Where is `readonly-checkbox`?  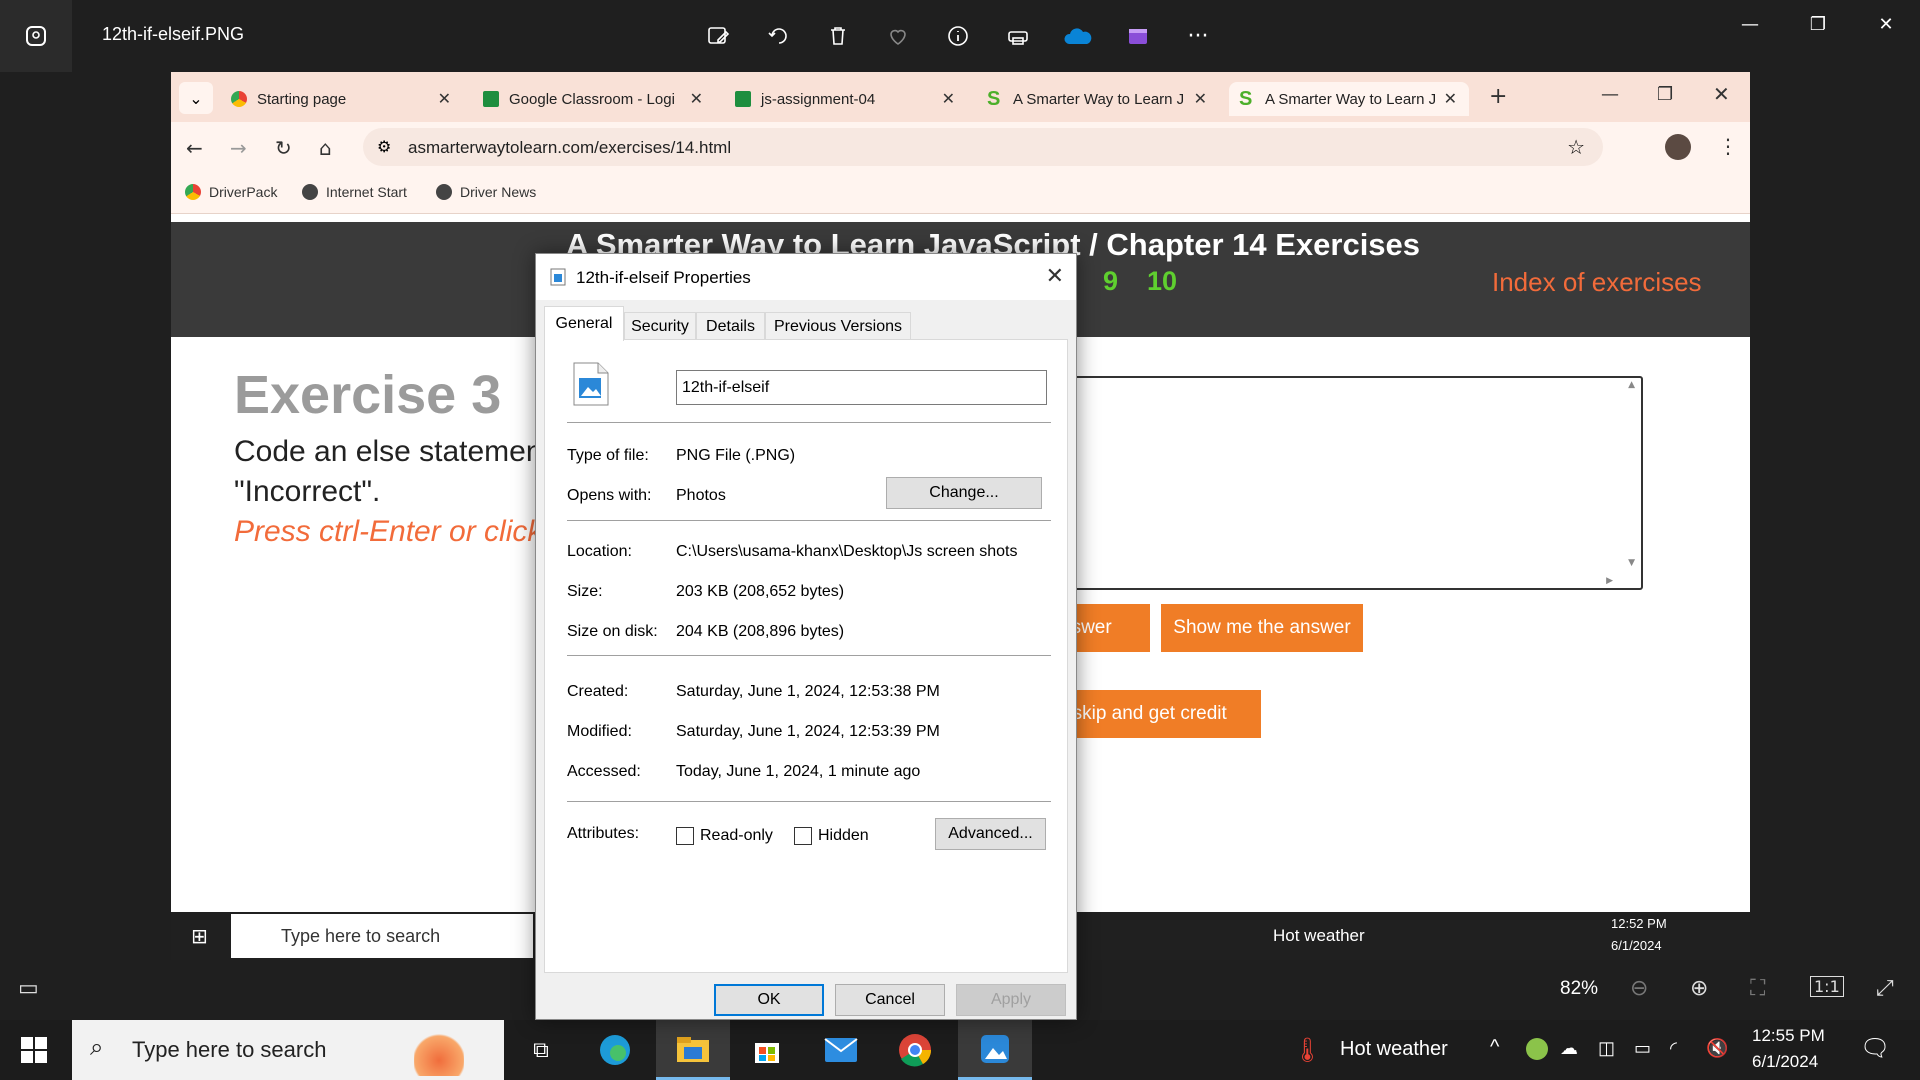 readonly-checkbox is located at coordinates (685, 836).